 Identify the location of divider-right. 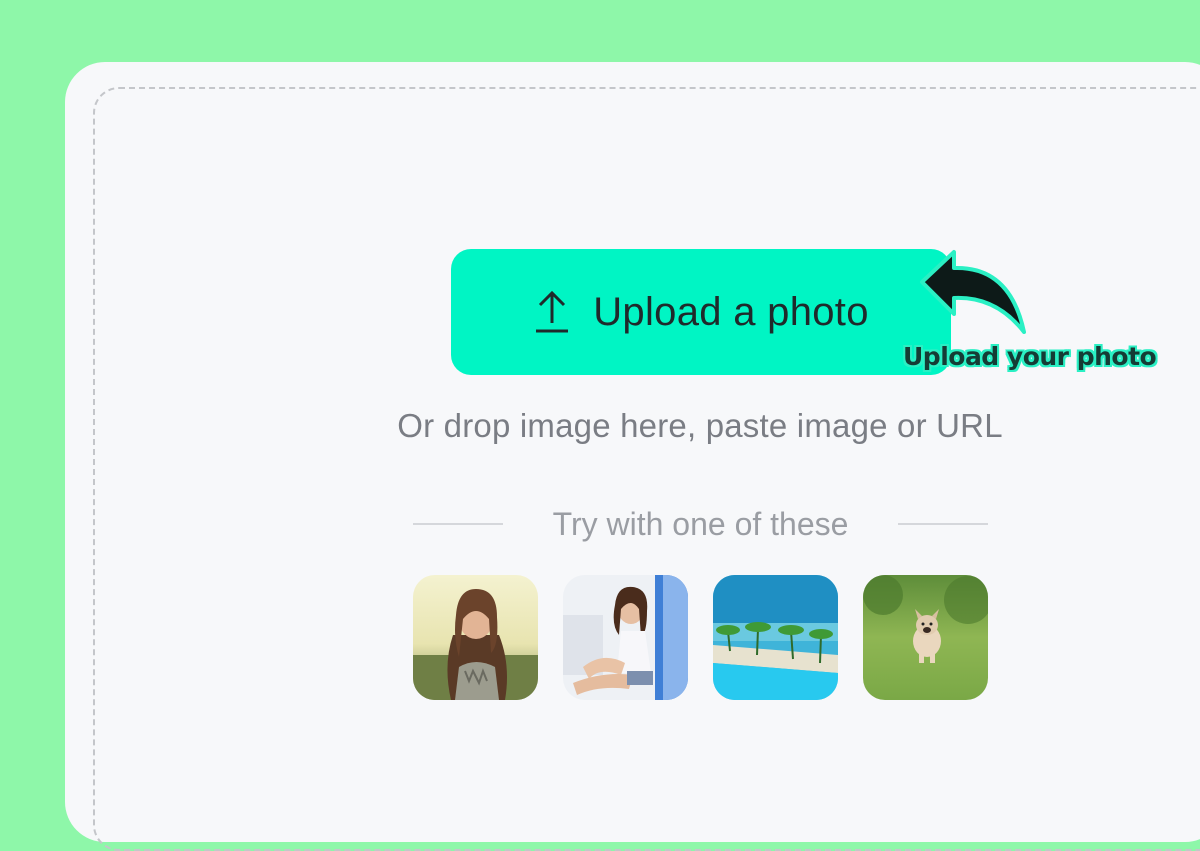
(943, 524).